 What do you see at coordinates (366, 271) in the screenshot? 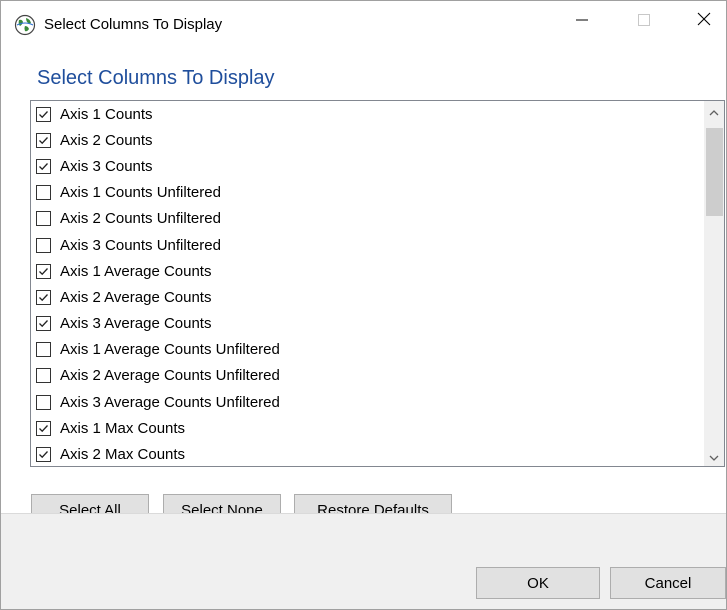
I see `list-item: Axis 1 Average Counts` at bounding box center [366, 271].